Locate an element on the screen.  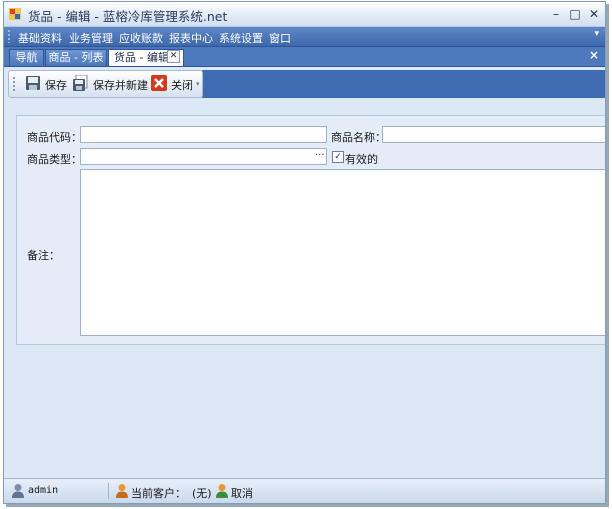
user-icon is located at coordinates (18, 491).